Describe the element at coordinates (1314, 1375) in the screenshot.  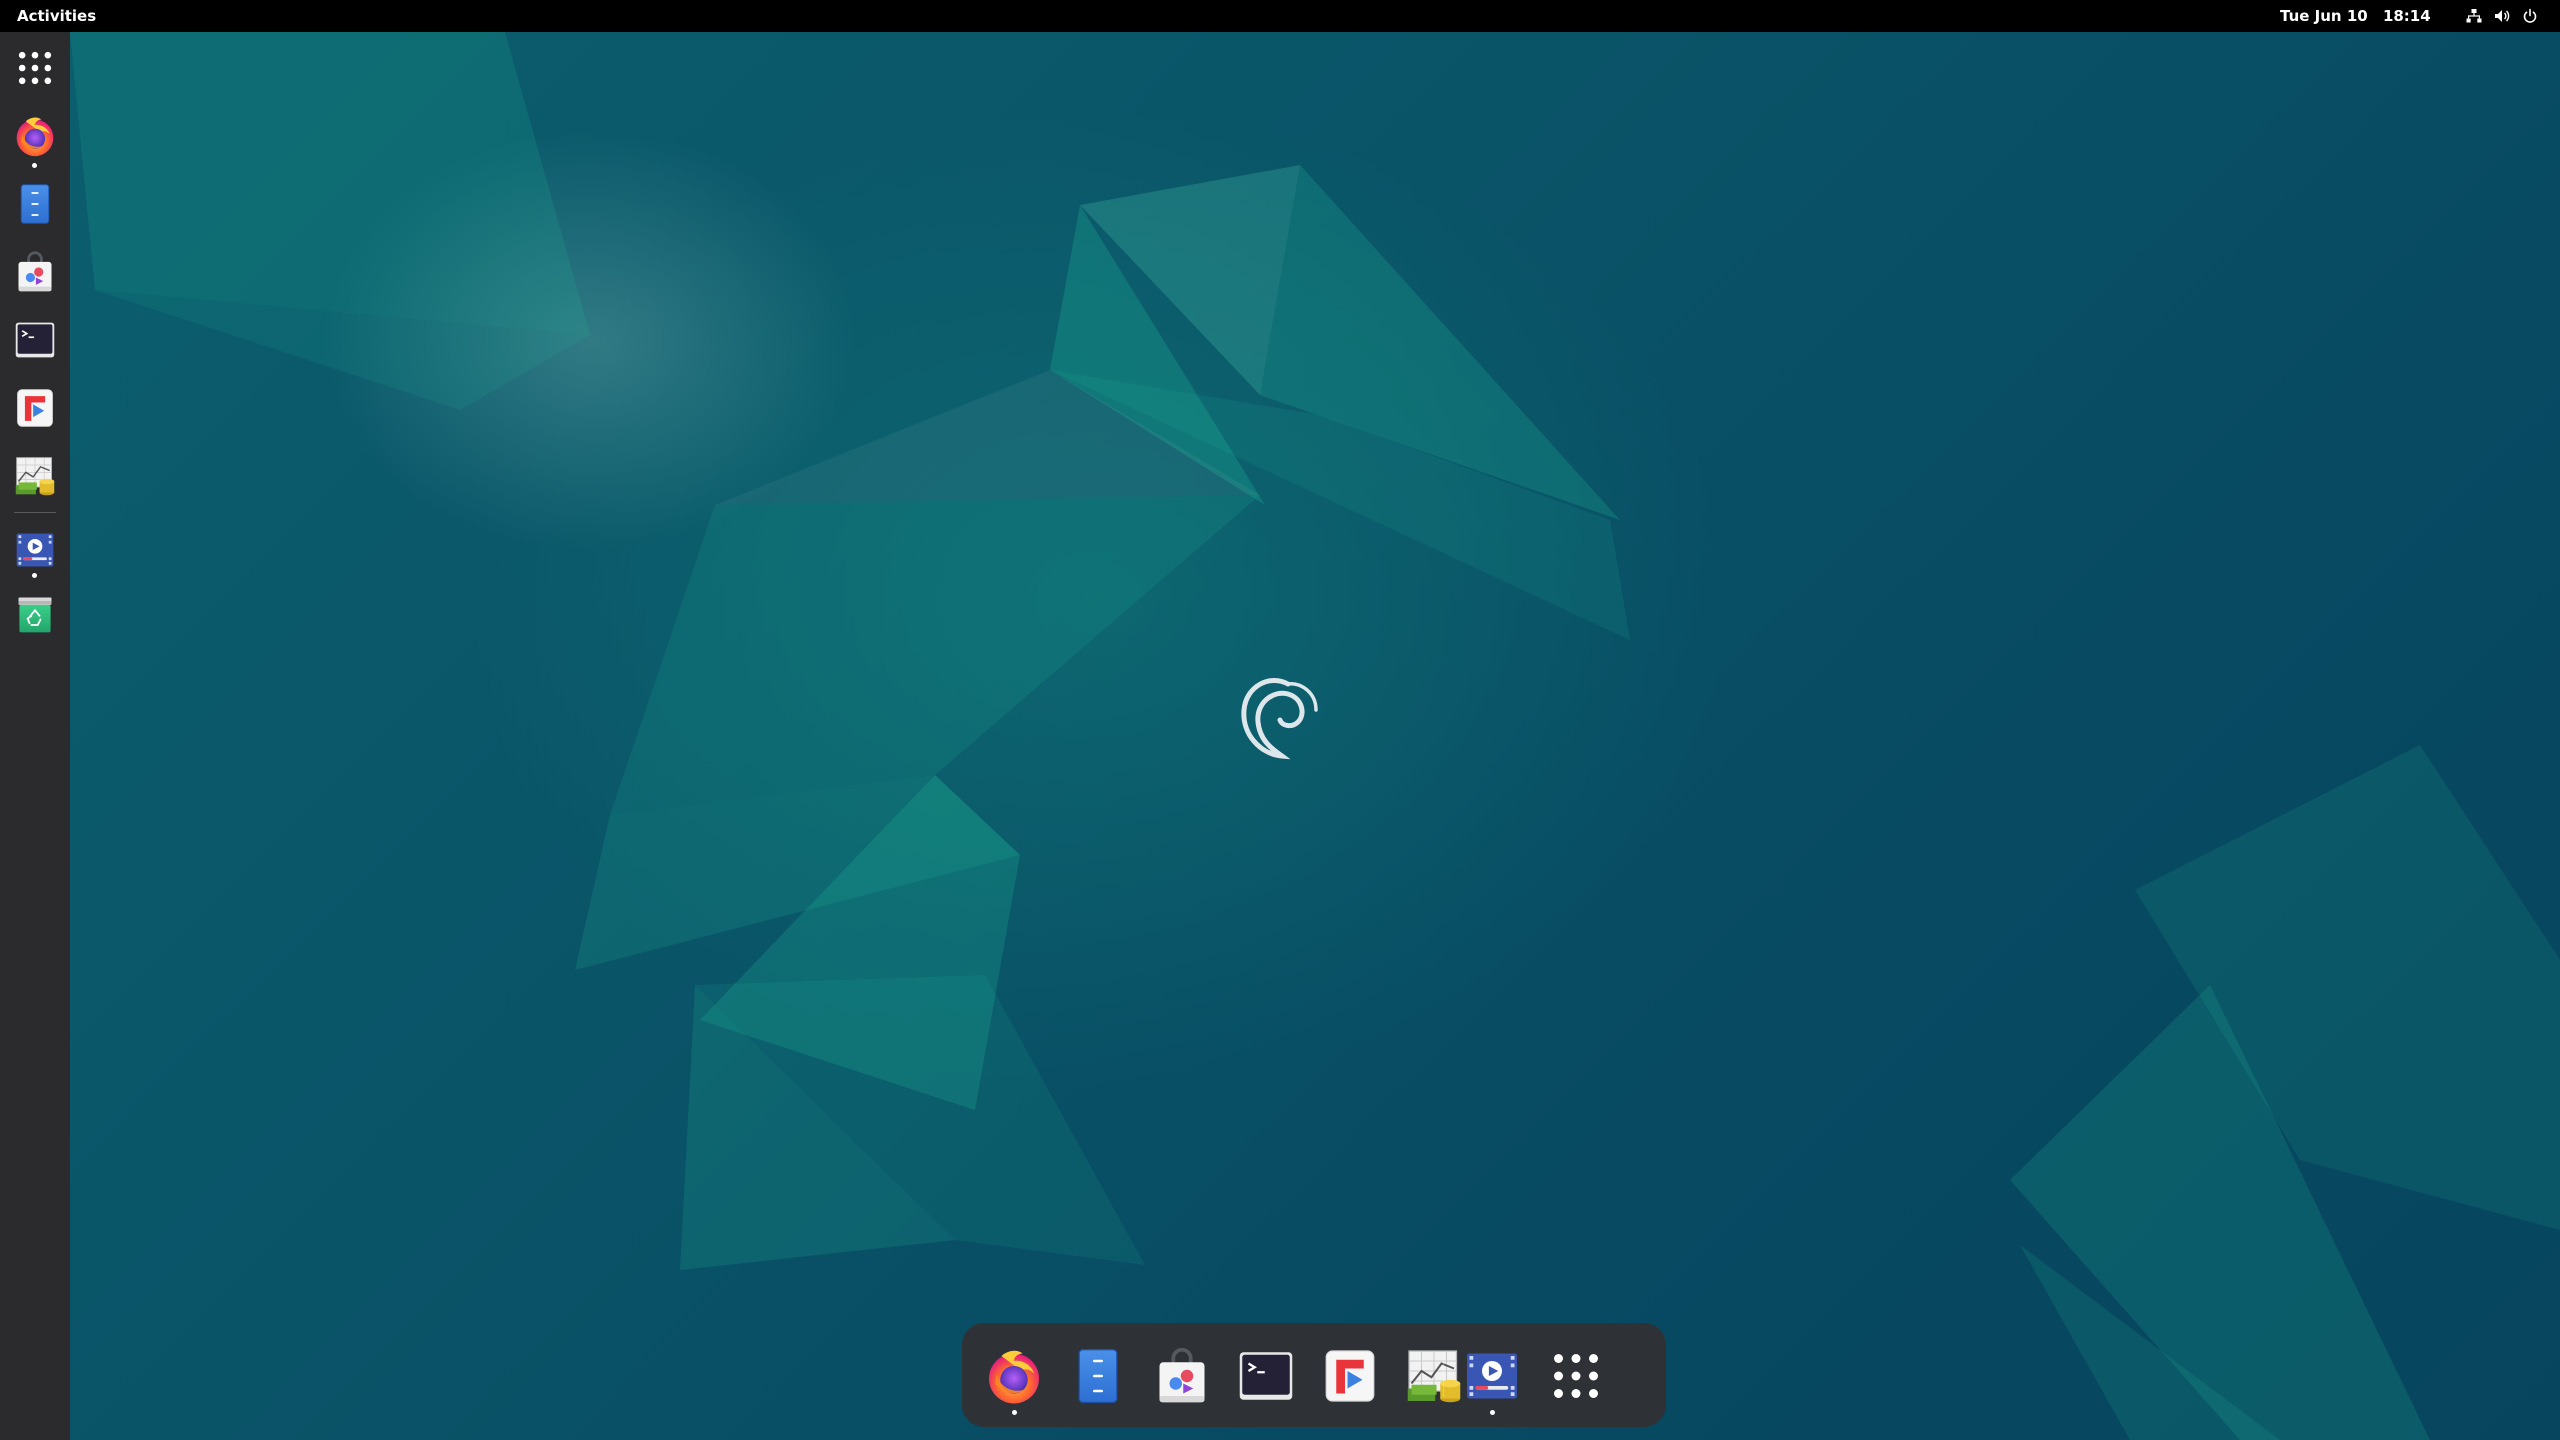
I see `bottom-dock` at that location.